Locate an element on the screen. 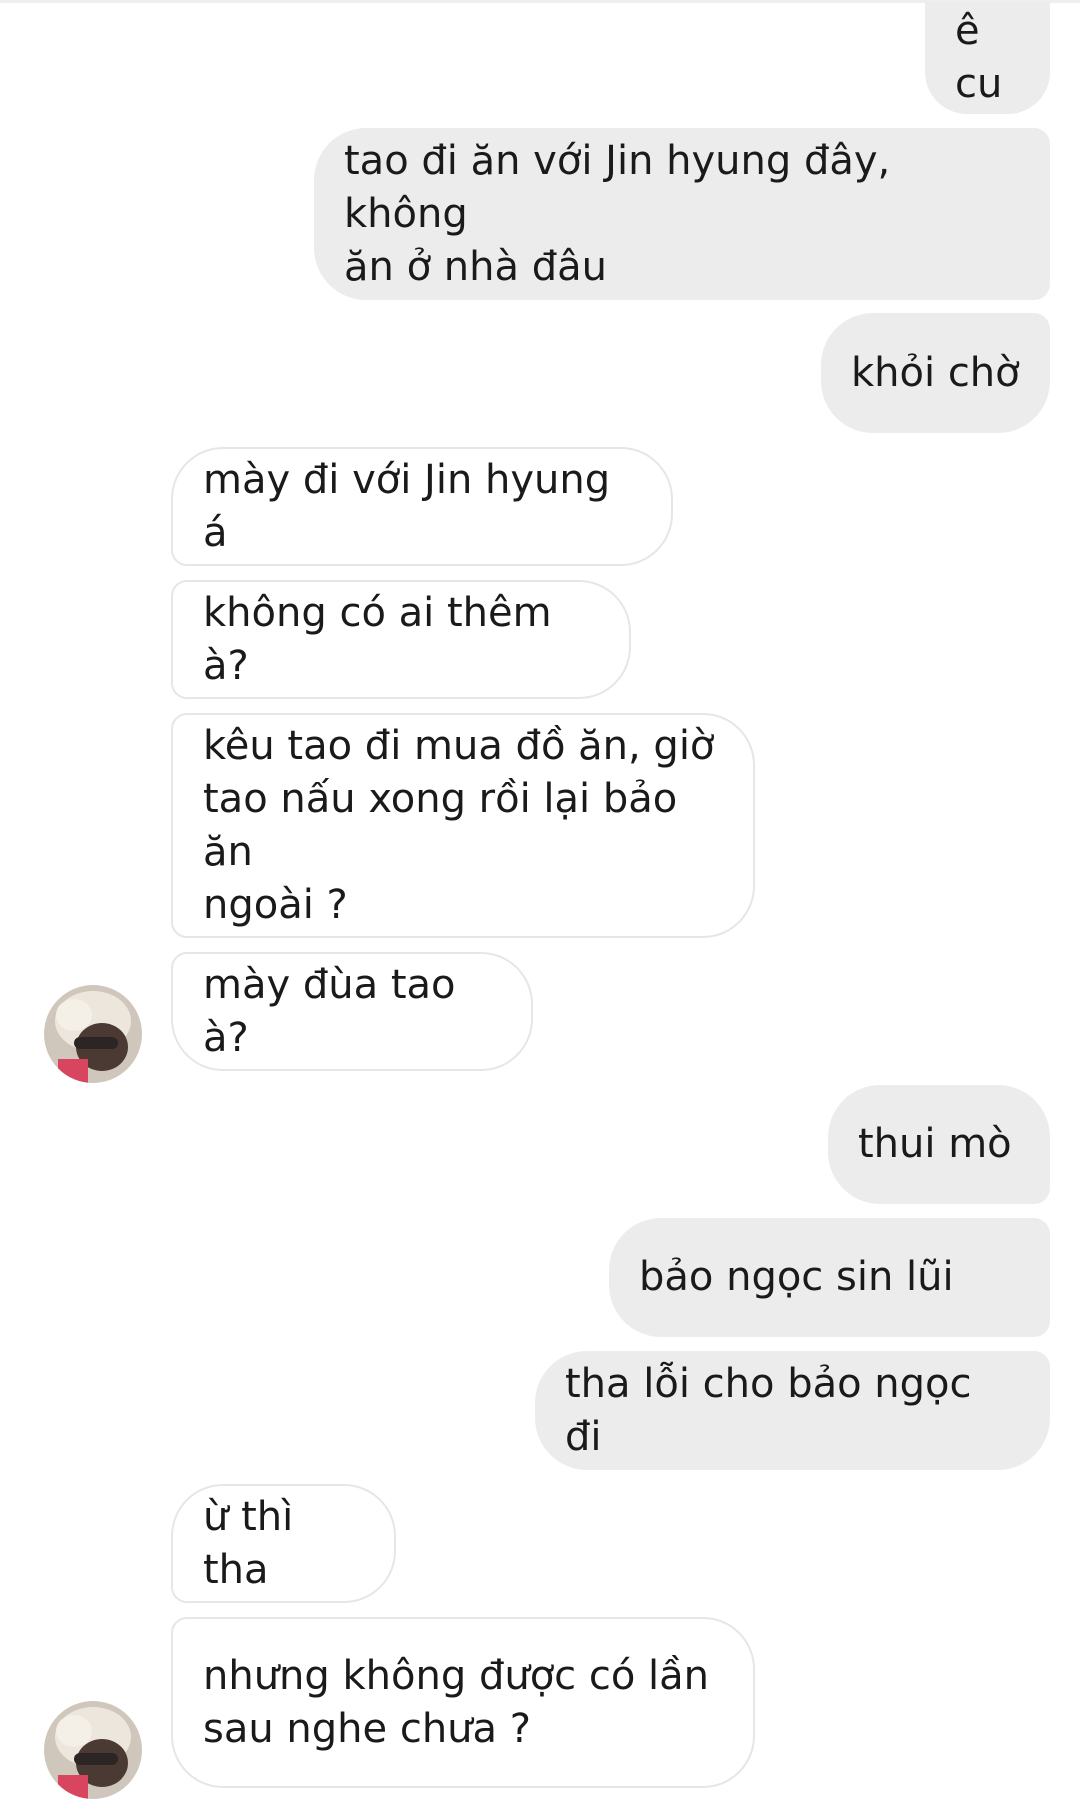 The height and width of the screenshot is (1811, 1080). message-bubble-incoming: mày đi với Jin hyung á is located at coordinates (422, 506).